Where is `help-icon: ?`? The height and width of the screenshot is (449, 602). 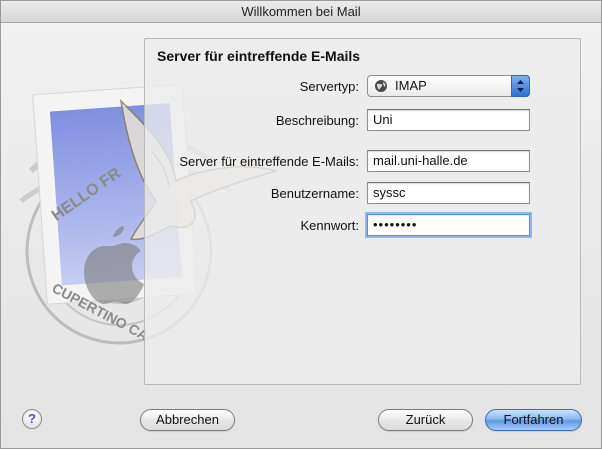
help-icon: ? is located at coordinates (32, 418).